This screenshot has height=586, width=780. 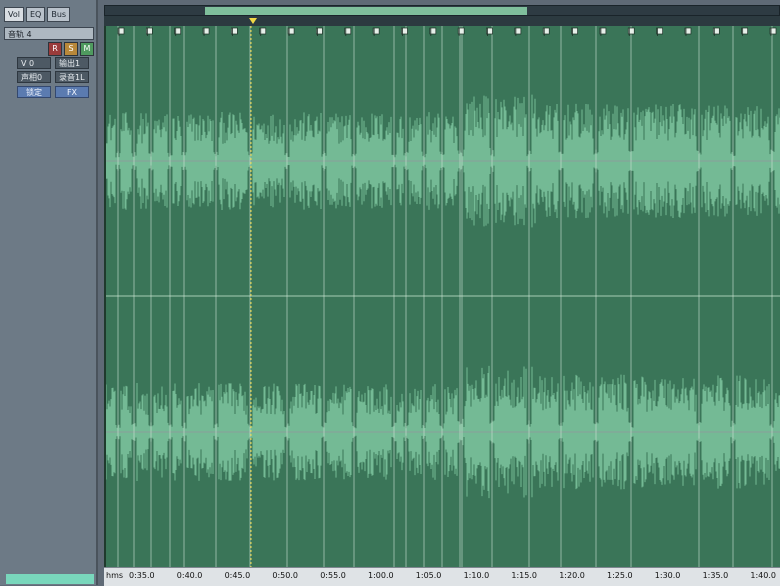 I want to click on tab-eq: EQ, so click(x=35, y=14).